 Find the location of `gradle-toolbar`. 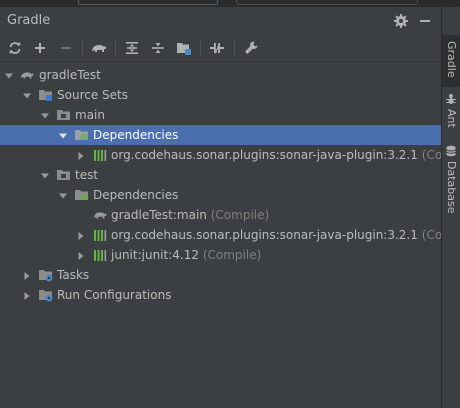

gradle-toolbar is located at coordinates (220, 48).